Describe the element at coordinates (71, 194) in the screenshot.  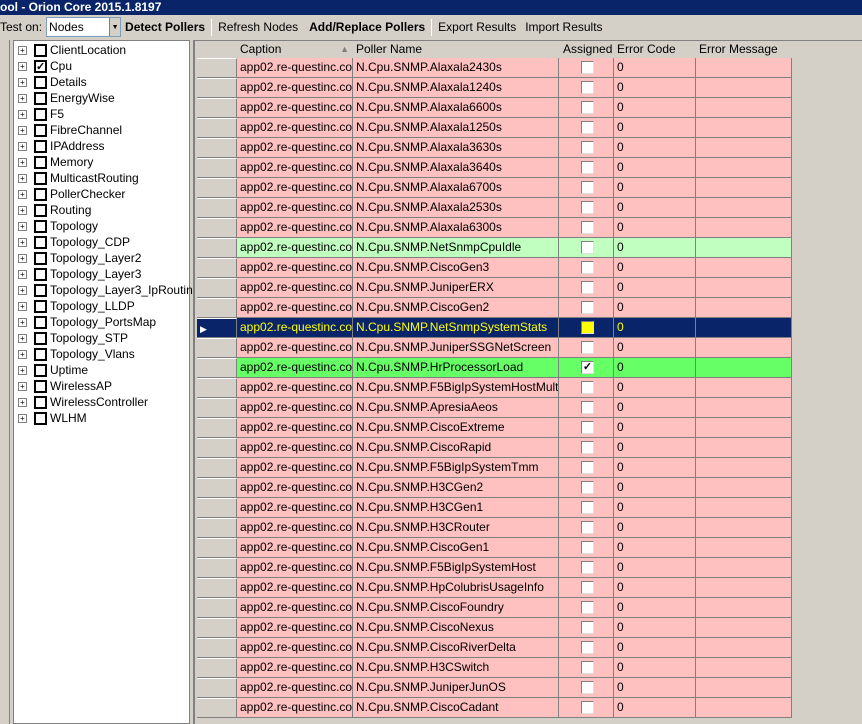
I see `tree-node: + PollerChecker` at that location.